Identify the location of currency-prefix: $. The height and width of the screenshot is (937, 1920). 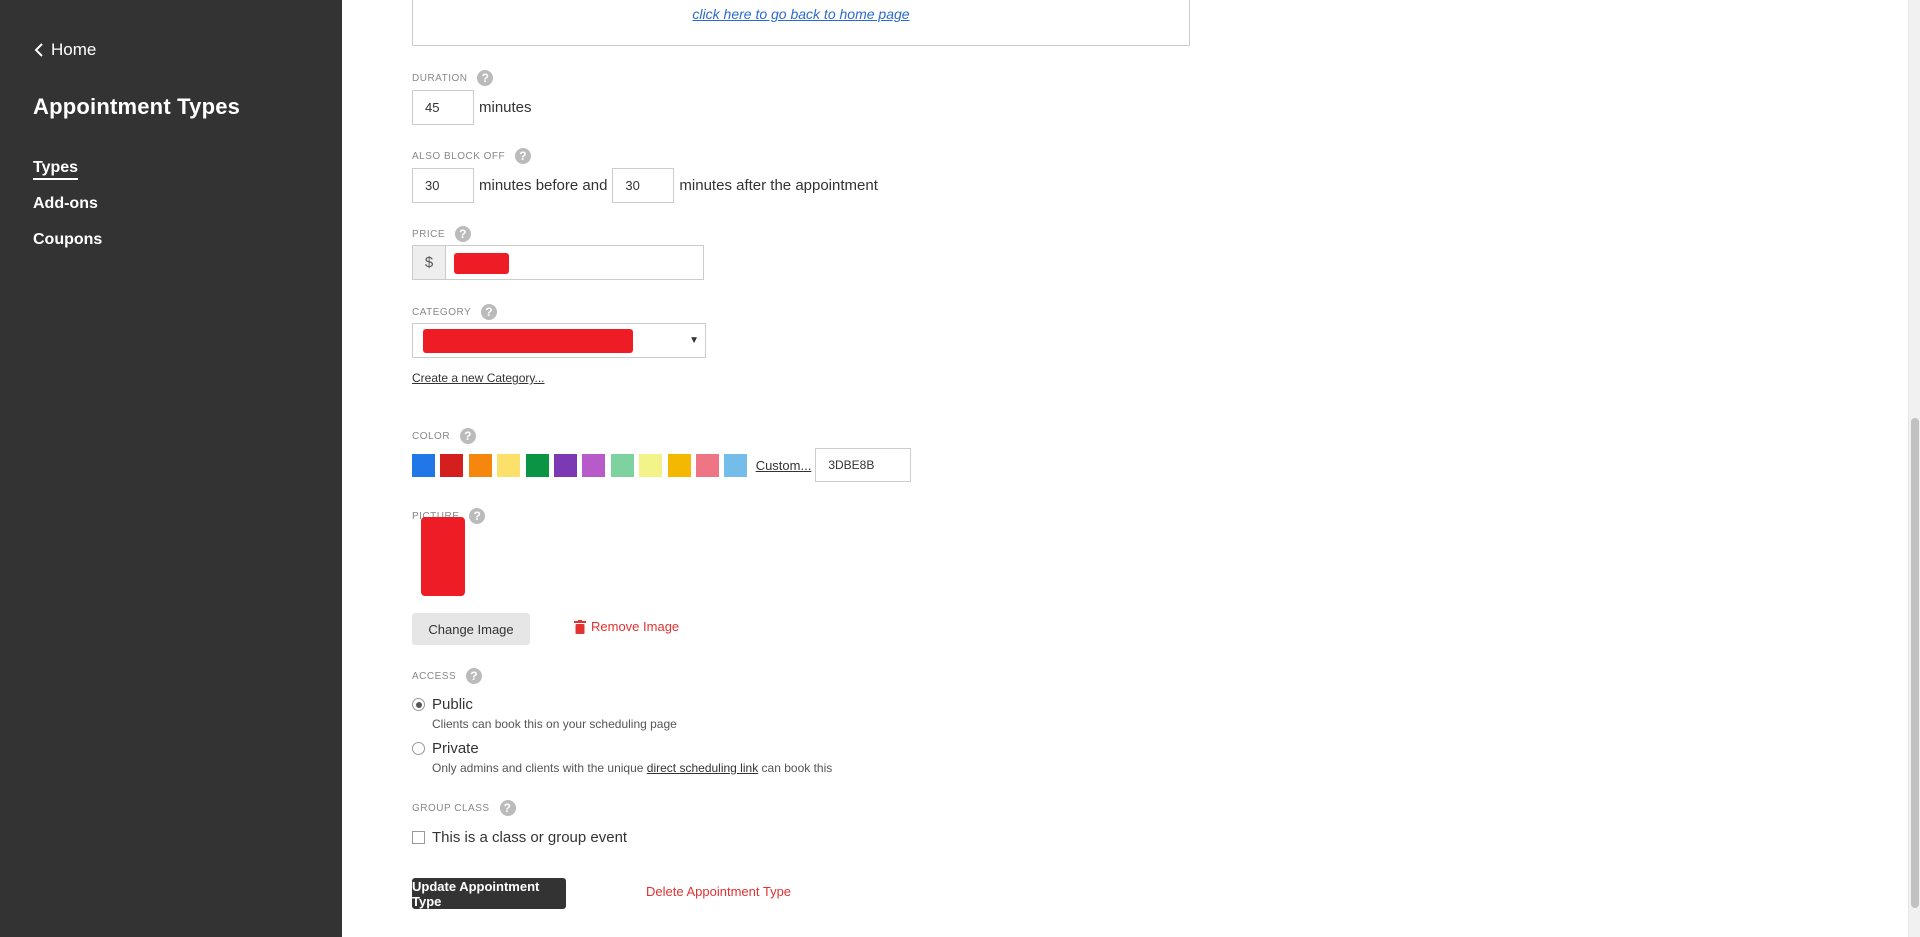
(429, 262).